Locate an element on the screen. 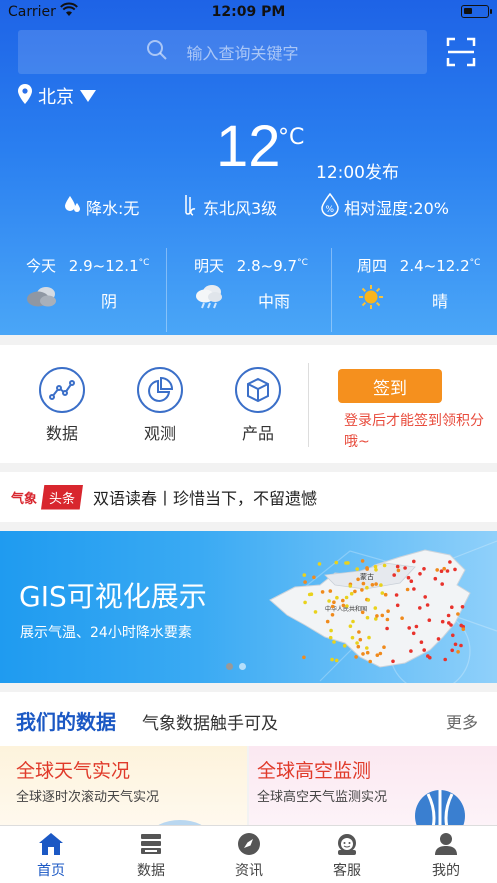 The image size is (497, 883). box-icon is located at coordinates (258, 390).